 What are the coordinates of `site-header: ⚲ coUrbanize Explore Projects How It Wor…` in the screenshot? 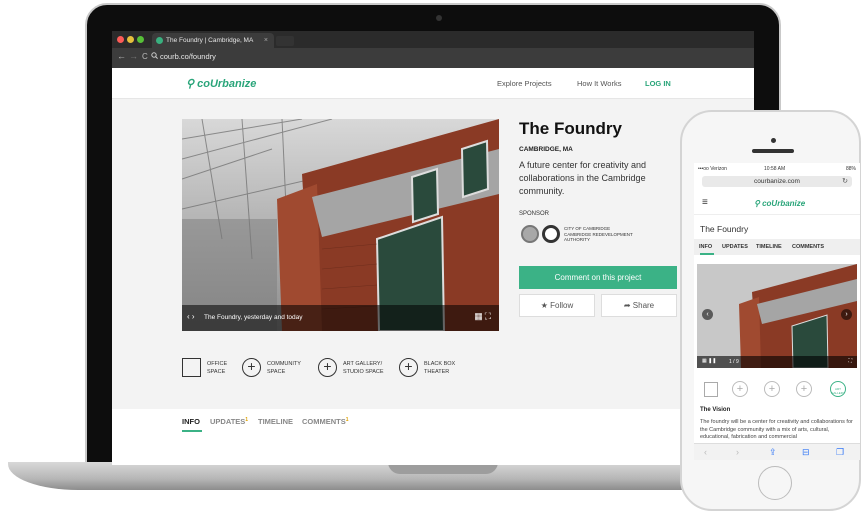 It's located at (433, 83).